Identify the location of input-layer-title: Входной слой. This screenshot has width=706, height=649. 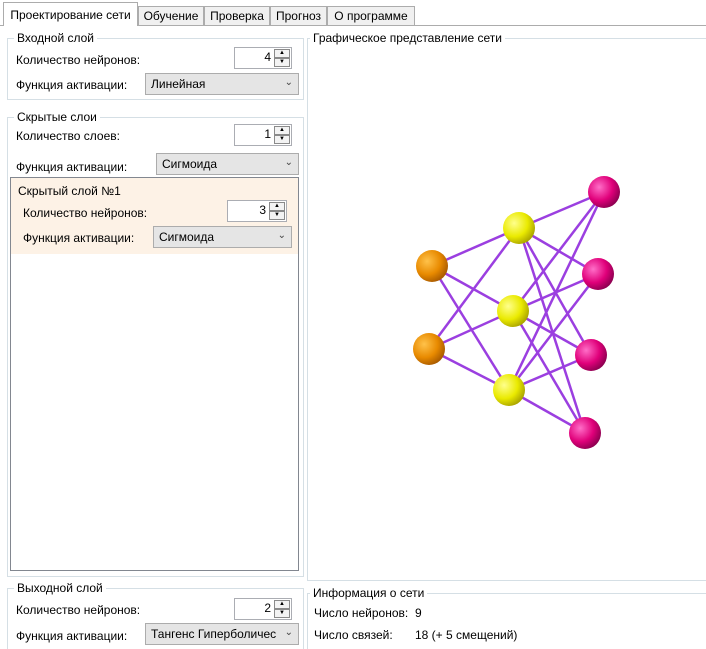
(55, 38).